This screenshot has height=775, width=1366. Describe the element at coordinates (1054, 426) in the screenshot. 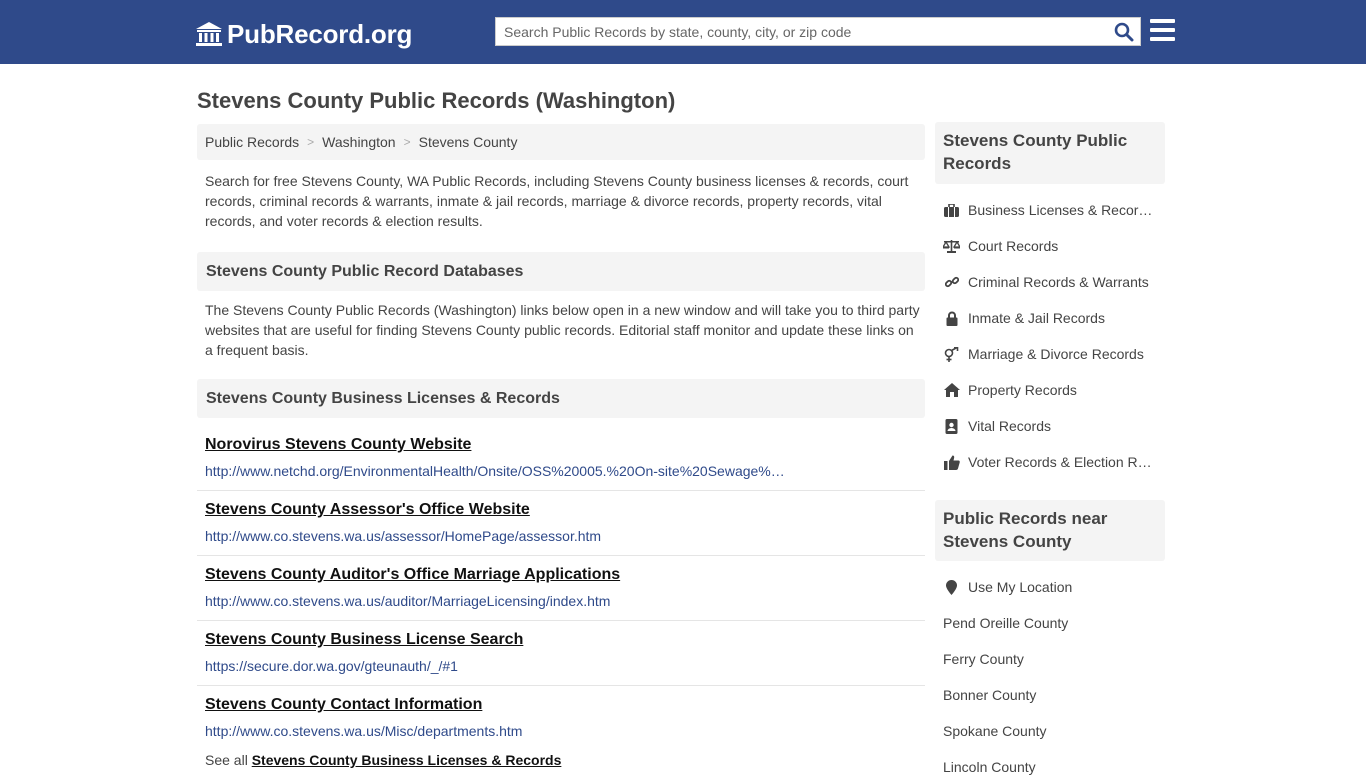

I see `sidebar-item-vital-records: Vital Records` at that location.